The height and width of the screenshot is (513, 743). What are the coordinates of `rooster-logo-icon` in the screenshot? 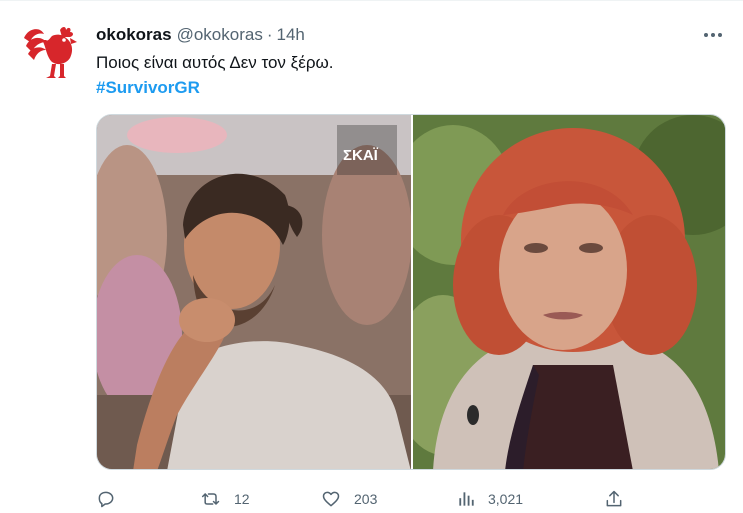 It's located at (50, 52).